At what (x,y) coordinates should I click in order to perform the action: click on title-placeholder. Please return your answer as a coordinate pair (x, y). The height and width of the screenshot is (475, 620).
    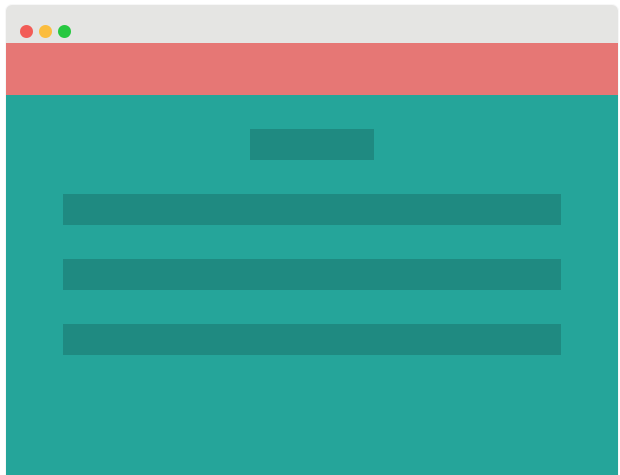
    Looking at the image, I should click on (312, 144).